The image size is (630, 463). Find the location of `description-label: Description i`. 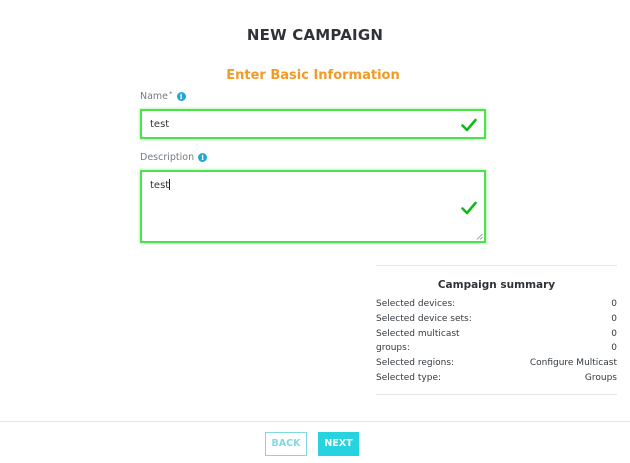

description-label: Description i is located at coordinates (174, 157).